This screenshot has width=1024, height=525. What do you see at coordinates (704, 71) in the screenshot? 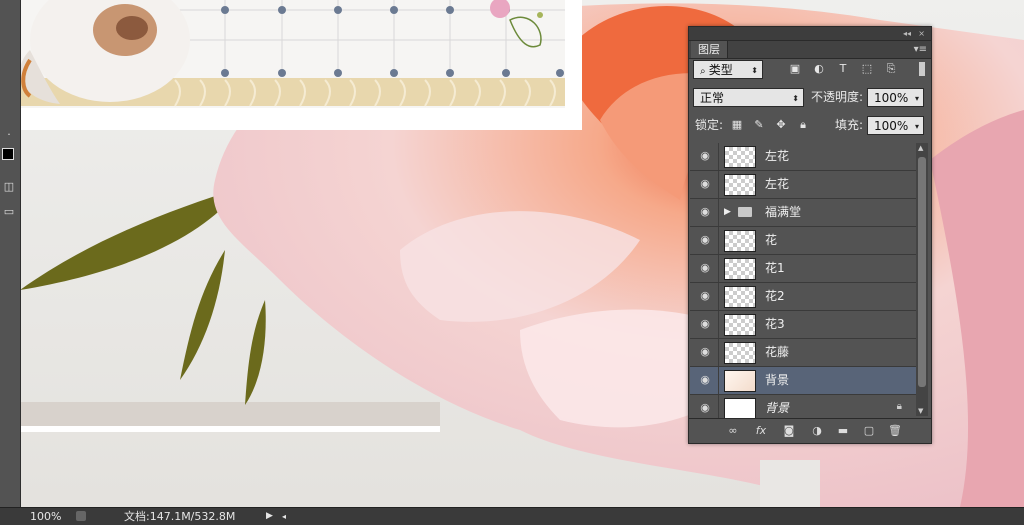
I see `search-icon: ⌕` at bounding box center [704, 71].